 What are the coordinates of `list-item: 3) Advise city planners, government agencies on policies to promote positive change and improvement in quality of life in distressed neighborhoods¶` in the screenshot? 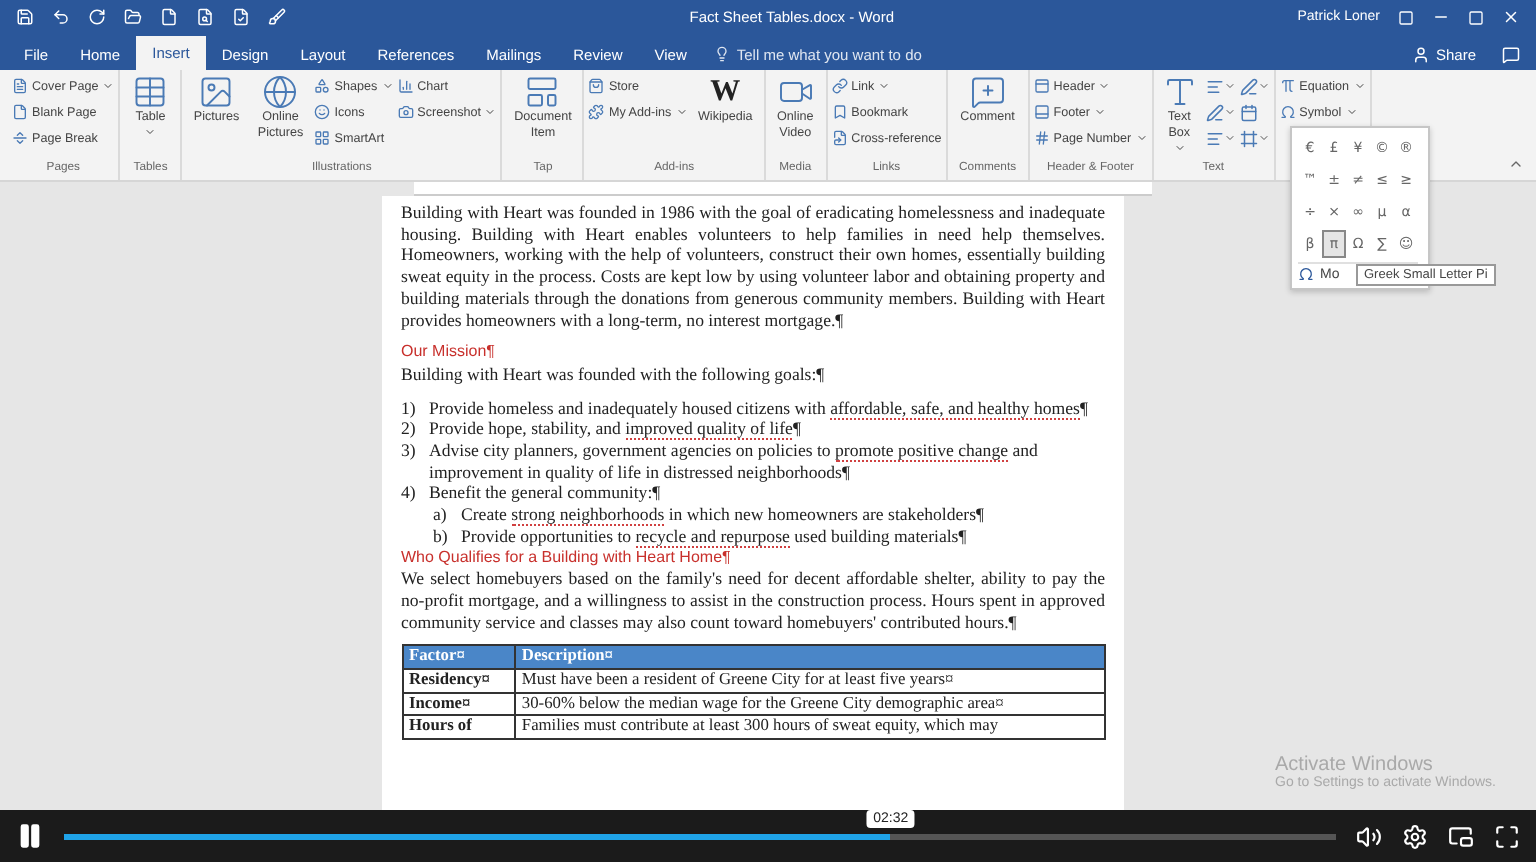 It's located at (720, 461).